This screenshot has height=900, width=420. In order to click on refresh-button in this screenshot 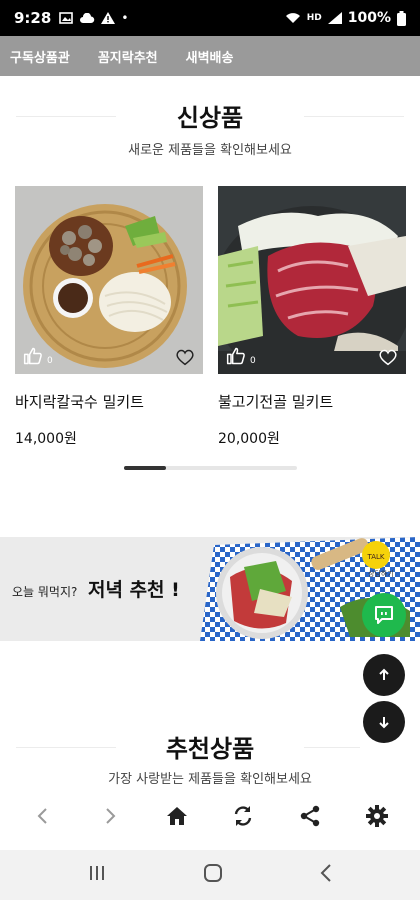, I will do `click(243, 816)`.